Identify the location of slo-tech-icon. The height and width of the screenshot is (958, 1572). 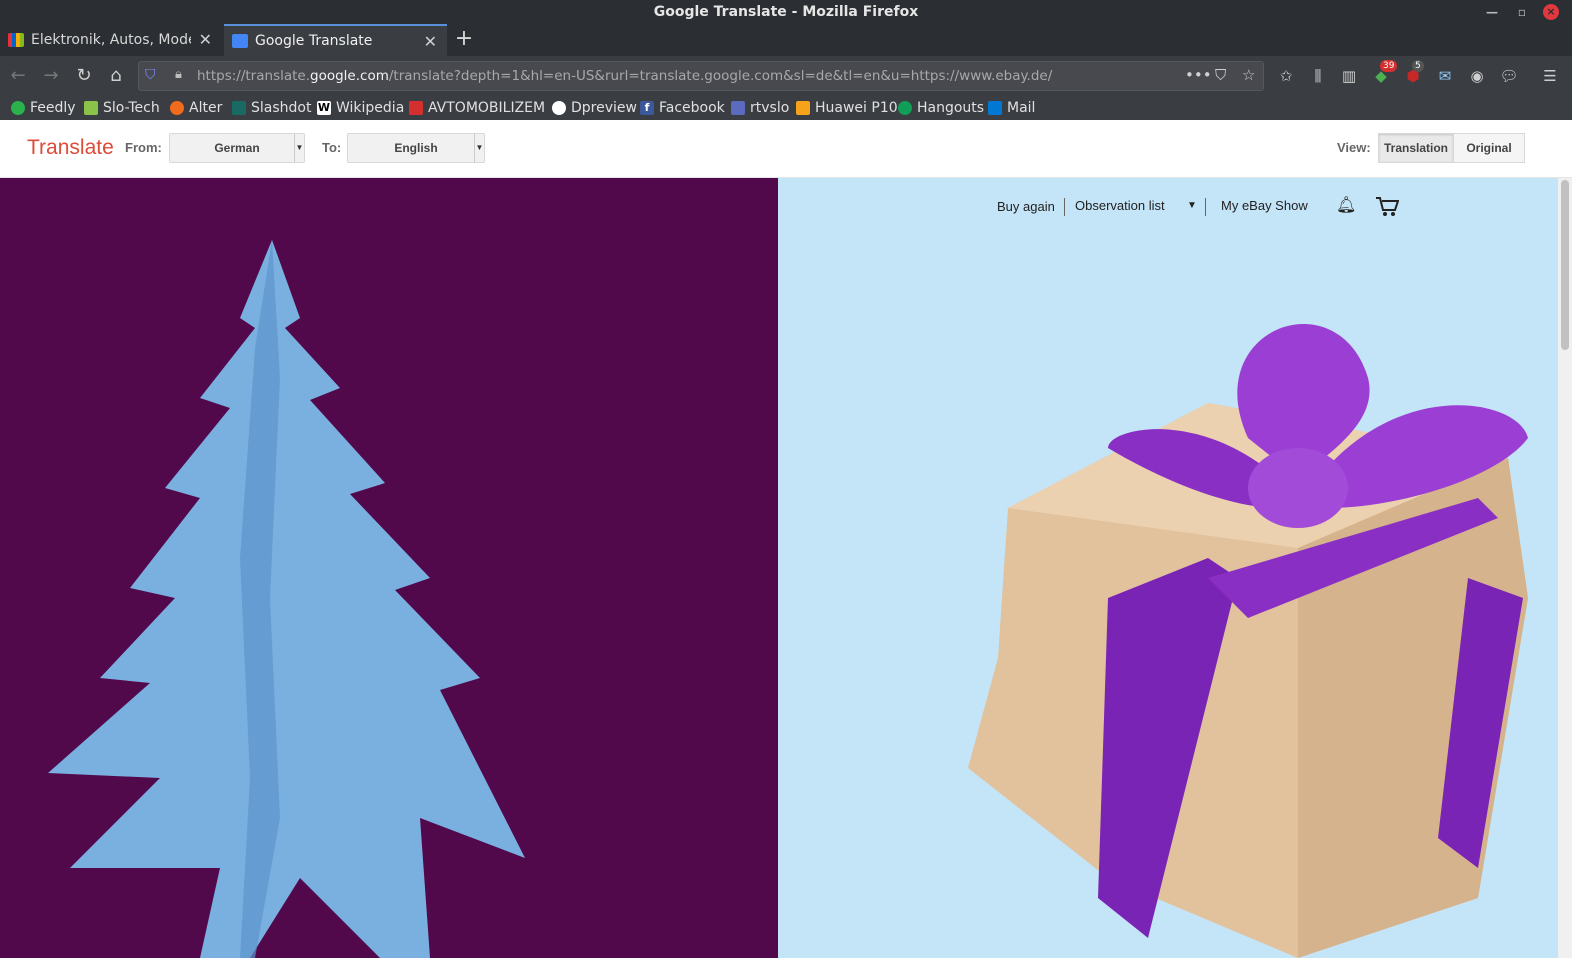
(91, 108).